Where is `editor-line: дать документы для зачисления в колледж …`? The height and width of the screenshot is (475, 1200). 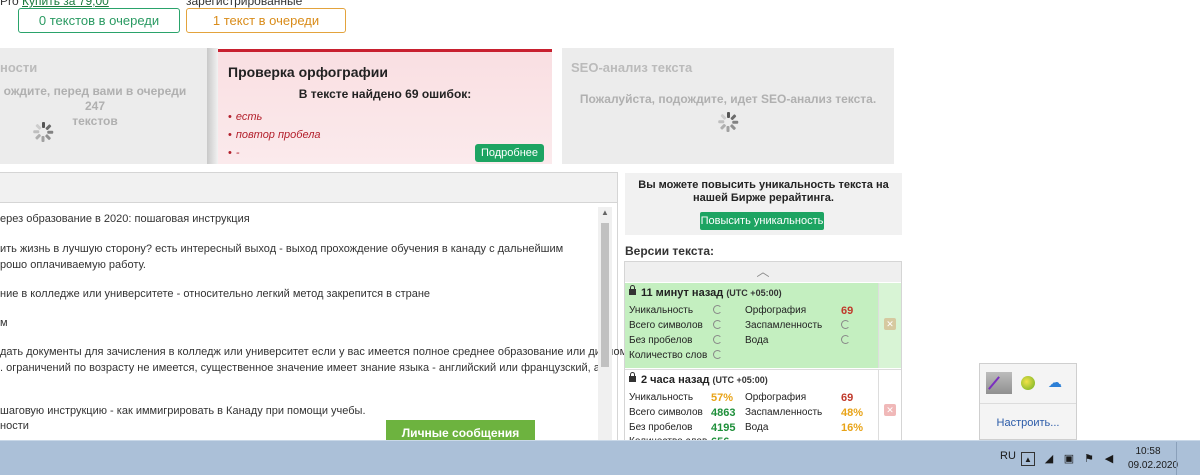
editor-line: дать документы для зачисления в колледж … is located at coordinates (314, 352).